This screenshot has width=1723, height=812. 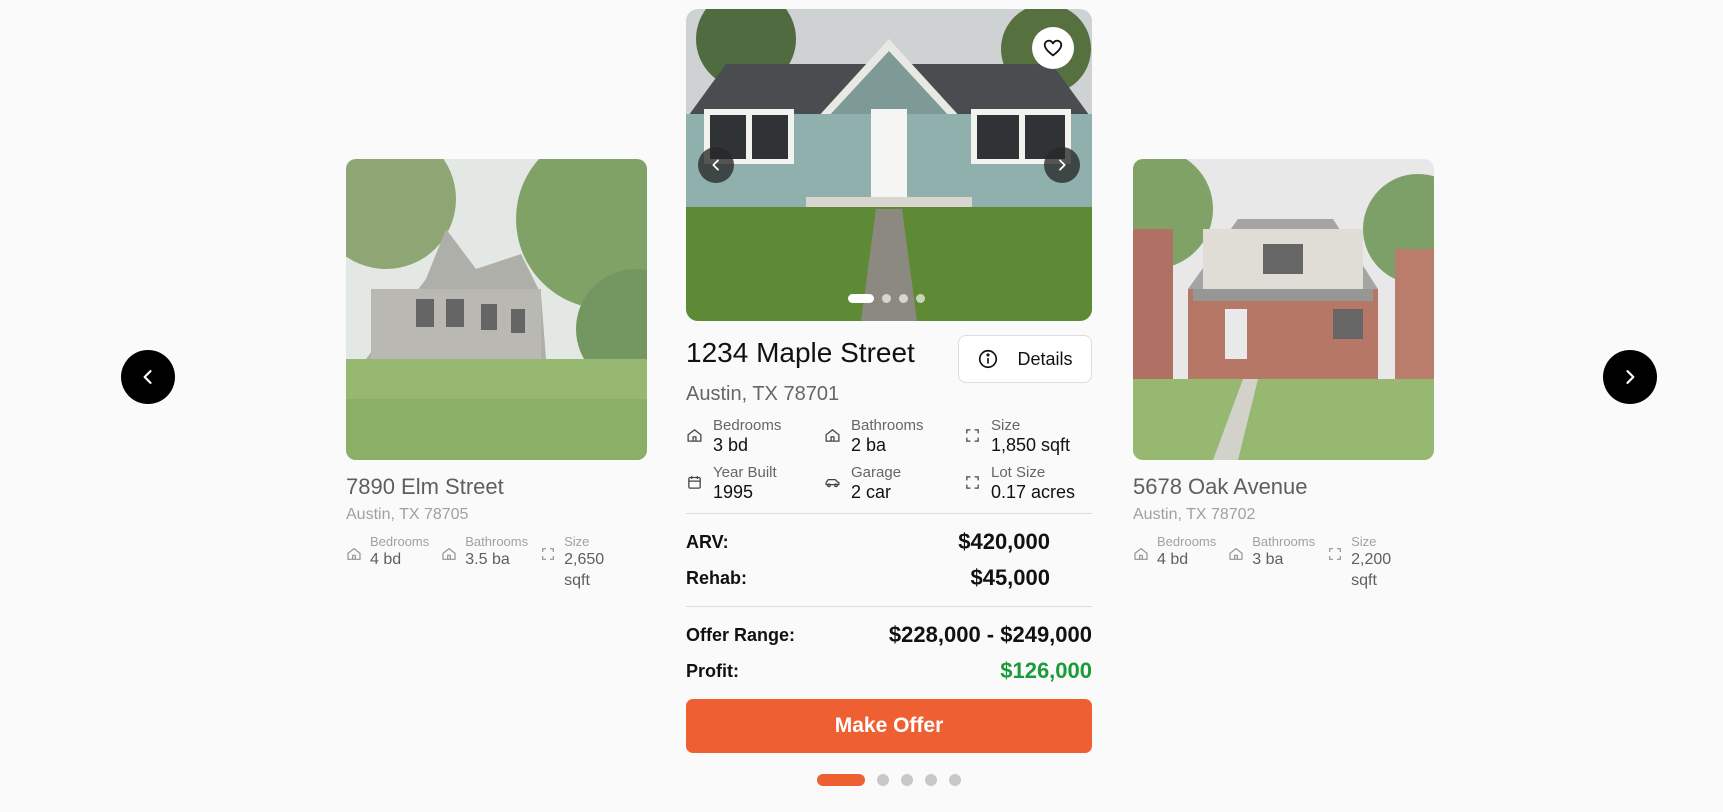 What do you see at coordinates (832, 483) in the screenshot?
I see `car-icon` at bounding box center [832, 483].